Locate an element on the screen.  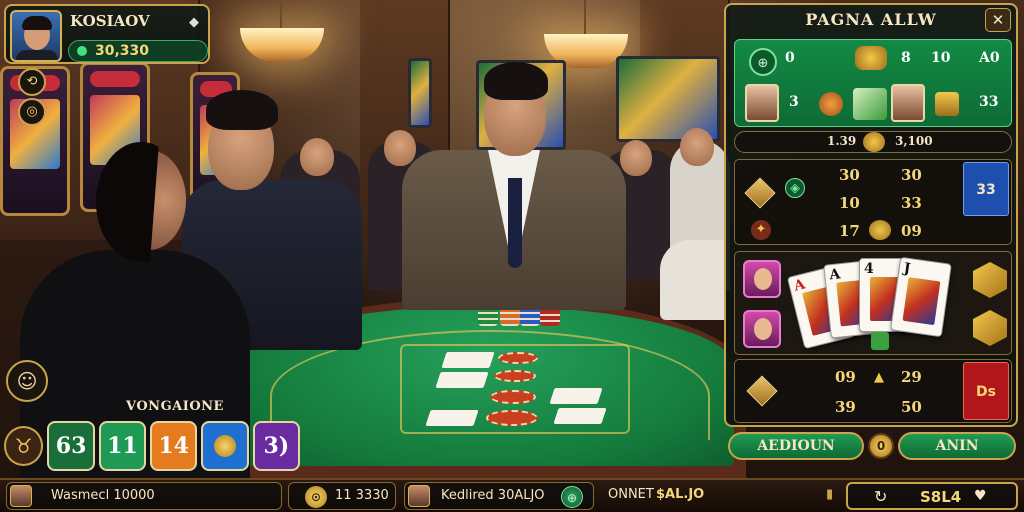
flame-icon: ▲ is located at coordinates (879, 377).